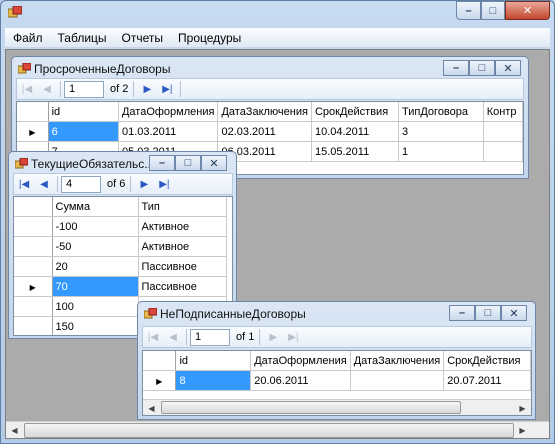 The image size is (555, 444). What do you see at coordinates (119, 89) in the screenshot?
I see `count-label: of 2` at bounding box center [119, 89].